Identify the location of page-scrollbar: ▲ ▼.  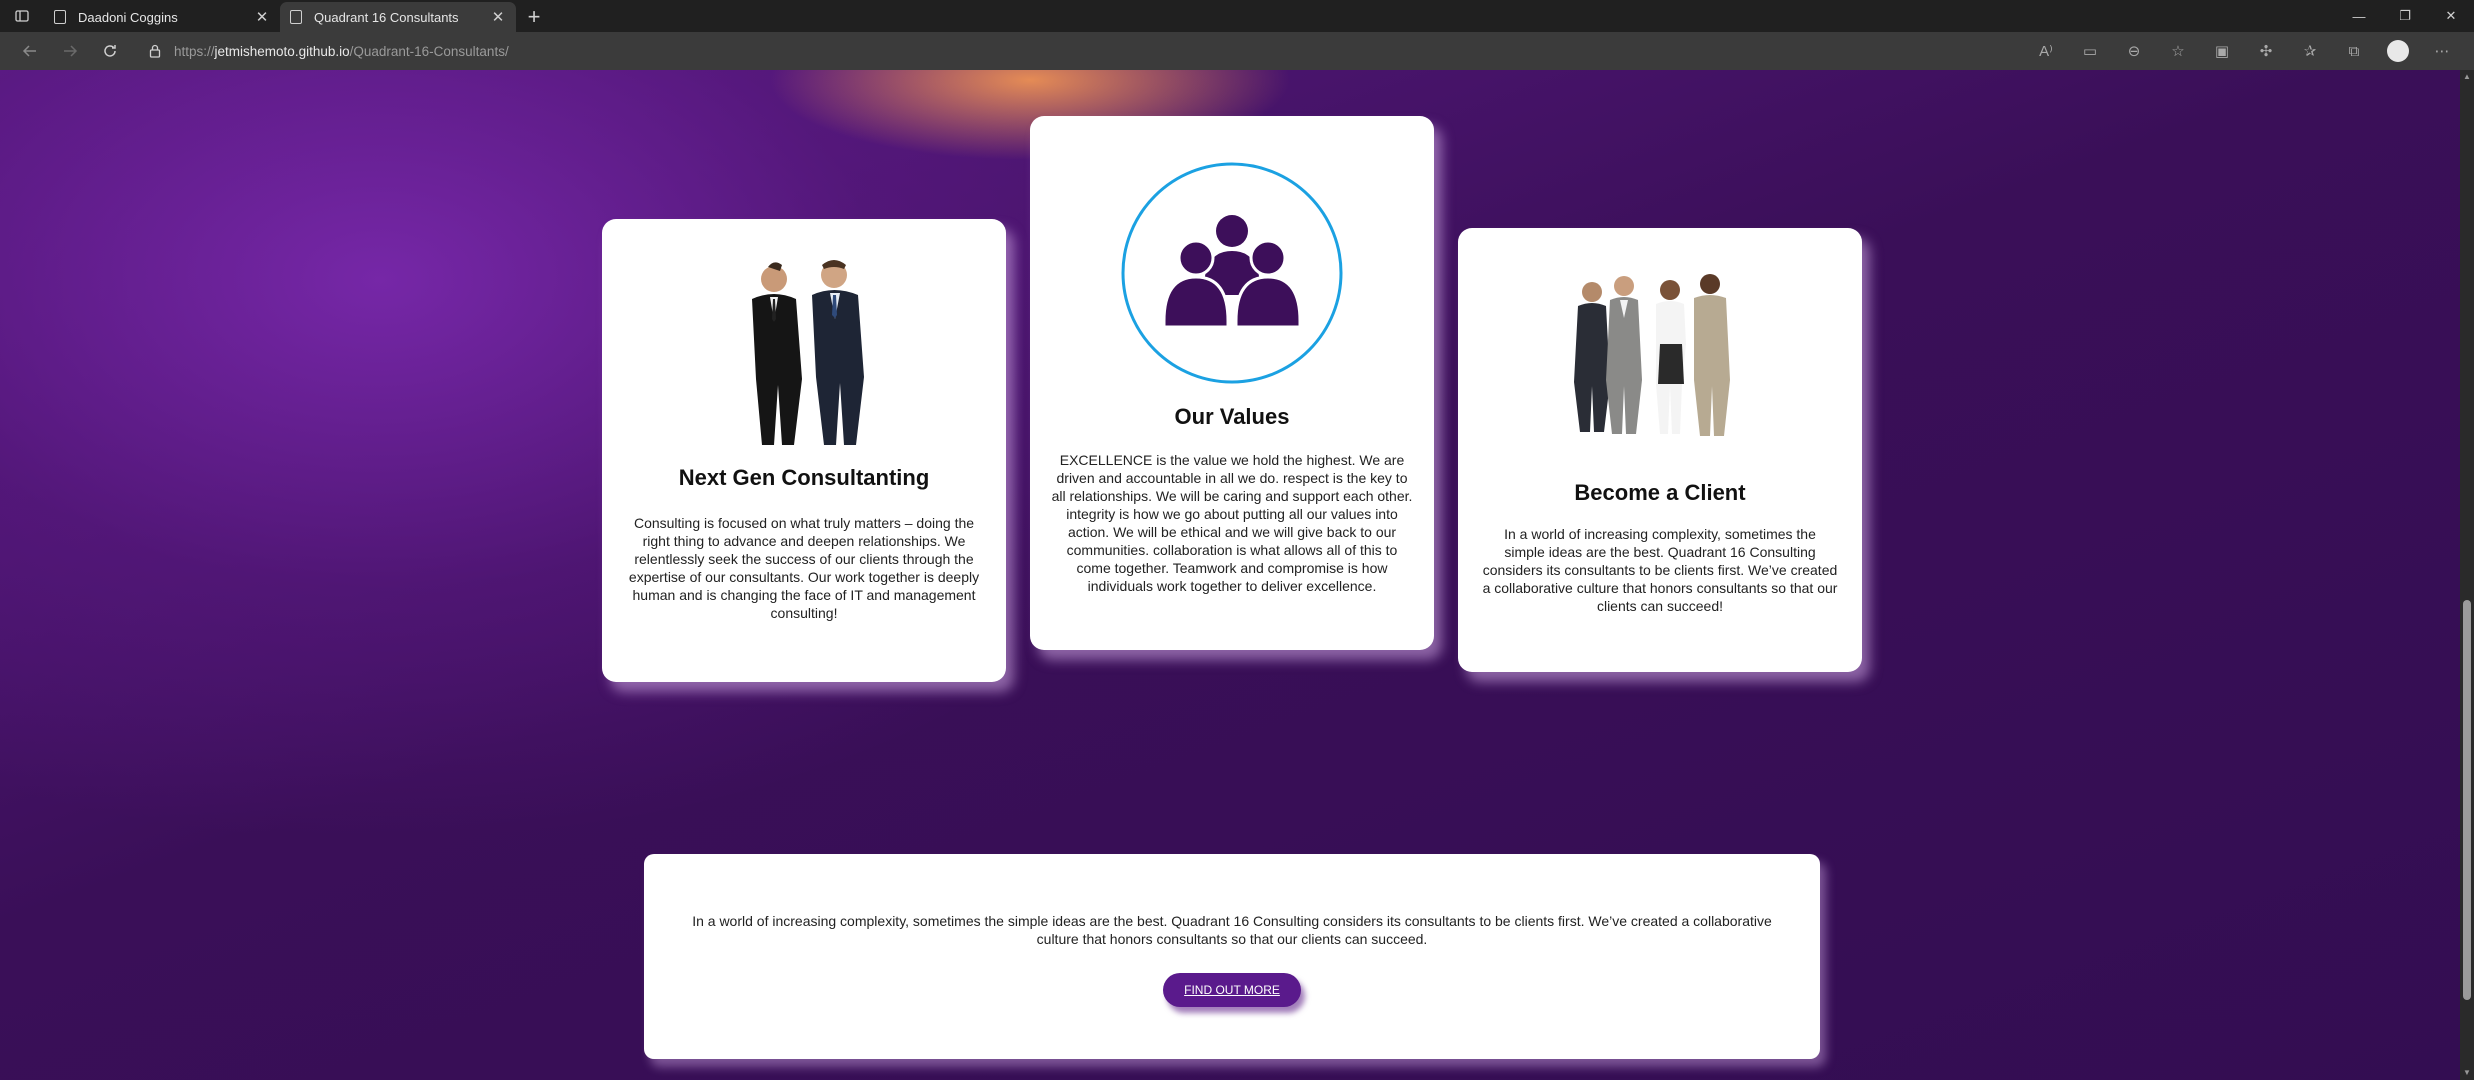
(2467, 575).